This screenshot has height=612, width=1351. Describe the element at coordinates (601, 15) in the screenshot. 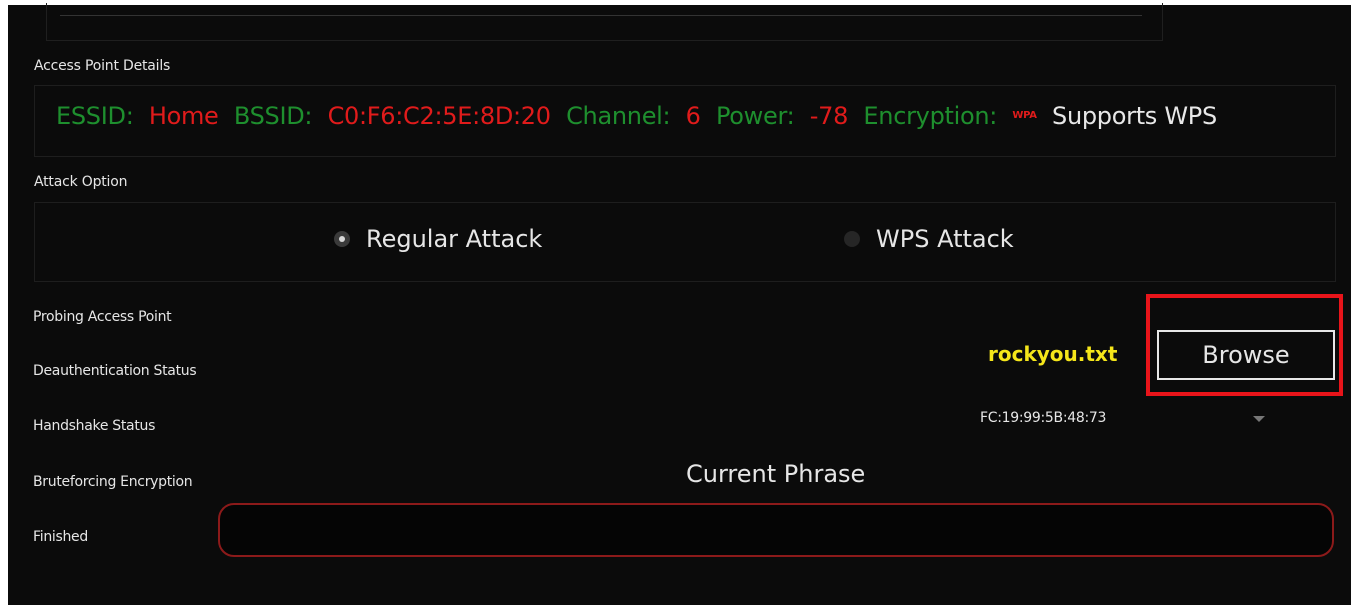

I see `top-group-divider` at that location.